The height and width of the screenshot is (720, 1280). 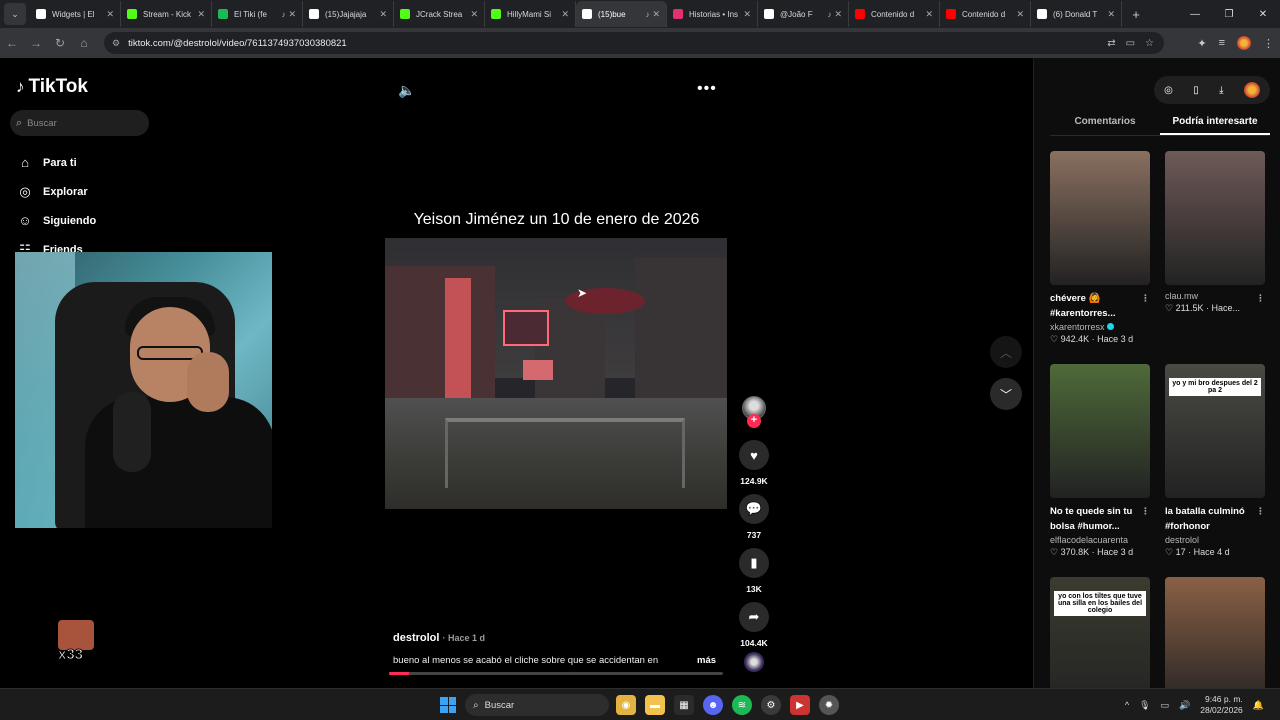 What do you see at coordinates (75, 14) in the screenshot?
I see `browser-tab: Widgets | El ✕` at bounding box center [75, 14].